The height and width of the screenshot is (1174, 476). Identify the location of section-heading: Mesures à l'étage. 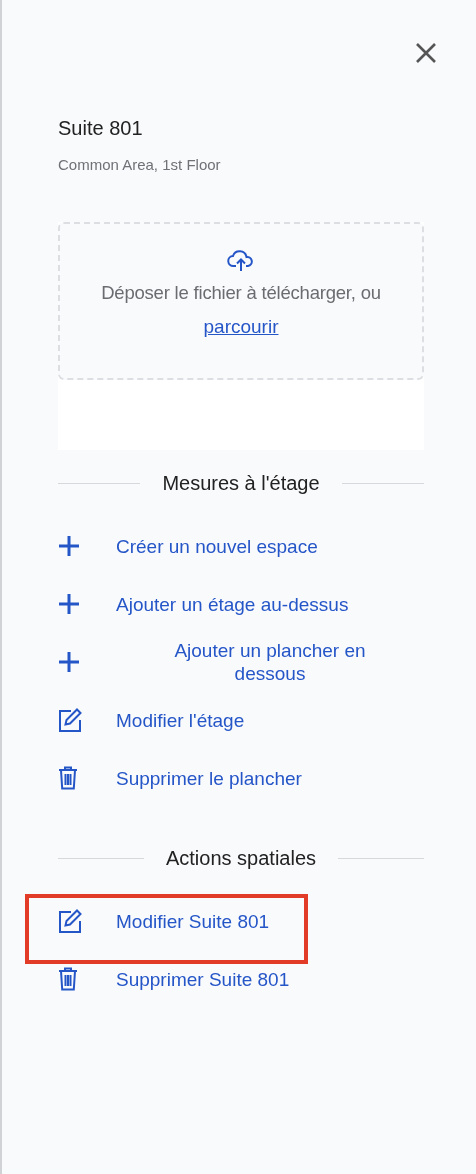
(241, 483).